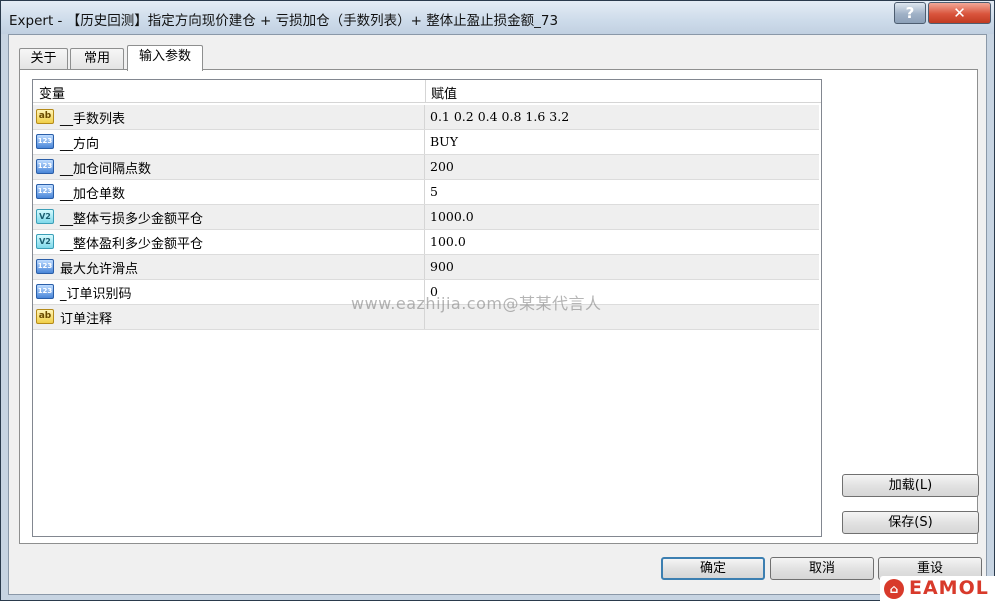 The image size is (995, 601). What do you see at coordinates (476, 303) in the screenshot?
I see `watermark-text: www.eazhijia.com@某某代言人` at bounding box center [476, 303].